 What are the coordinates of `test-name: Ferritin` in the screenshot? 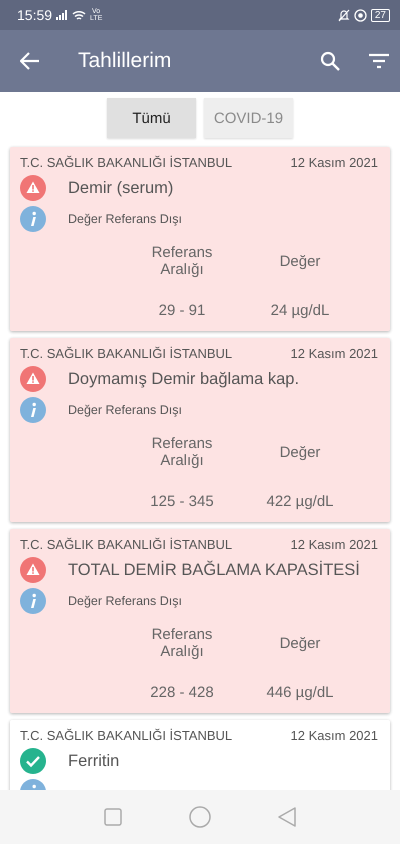 It's located at (94, 761).